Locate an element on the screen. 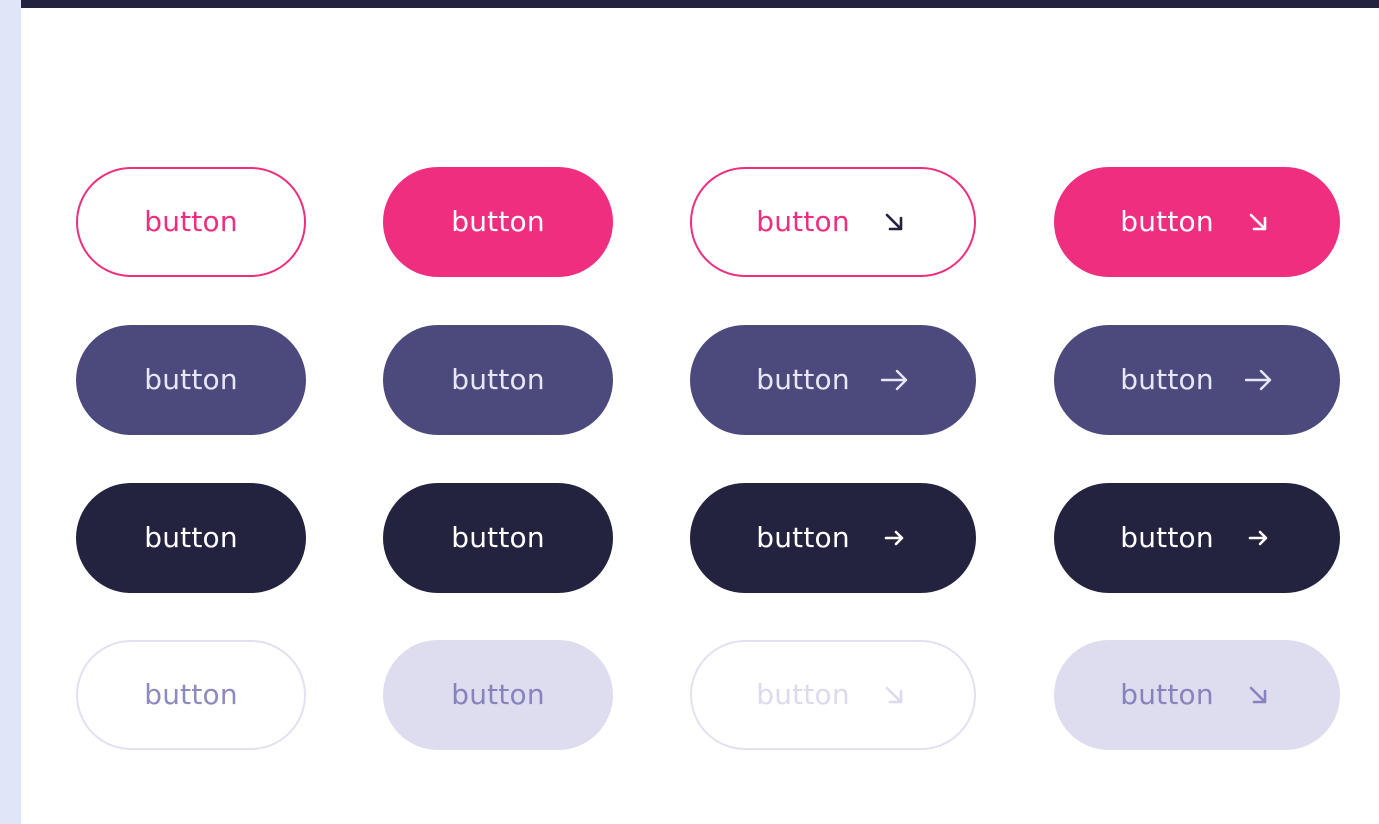 The width and height of the screenshot is (1379, 824). disabled-outline-button: button is located at coordinates (191, 695).